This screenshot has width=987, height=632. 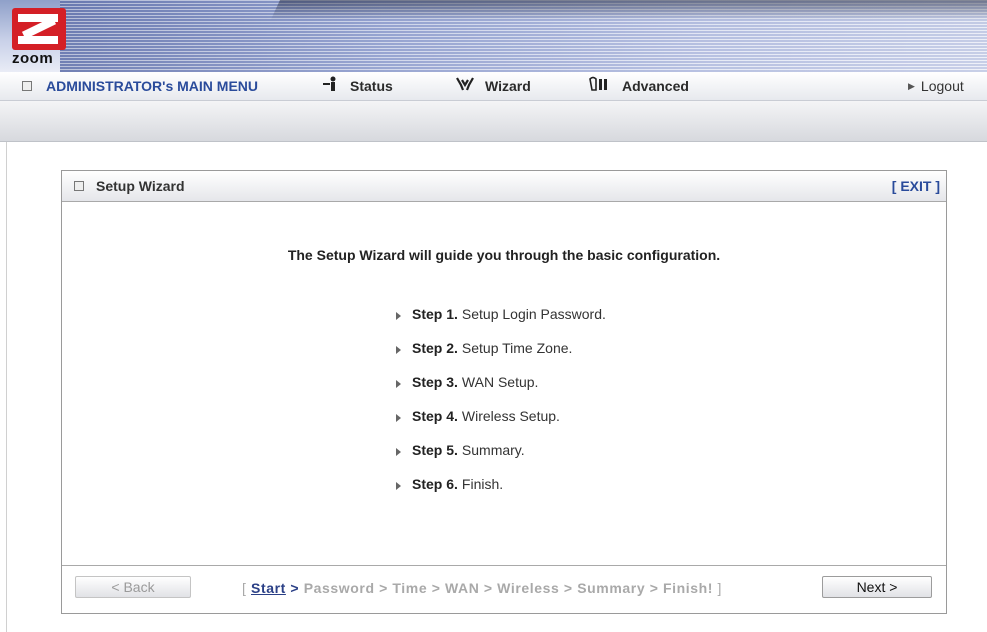 I want to click on admin-main-menu-link: ADMINISTRATOR's MAIN MENU, so click(x=140, y=86).